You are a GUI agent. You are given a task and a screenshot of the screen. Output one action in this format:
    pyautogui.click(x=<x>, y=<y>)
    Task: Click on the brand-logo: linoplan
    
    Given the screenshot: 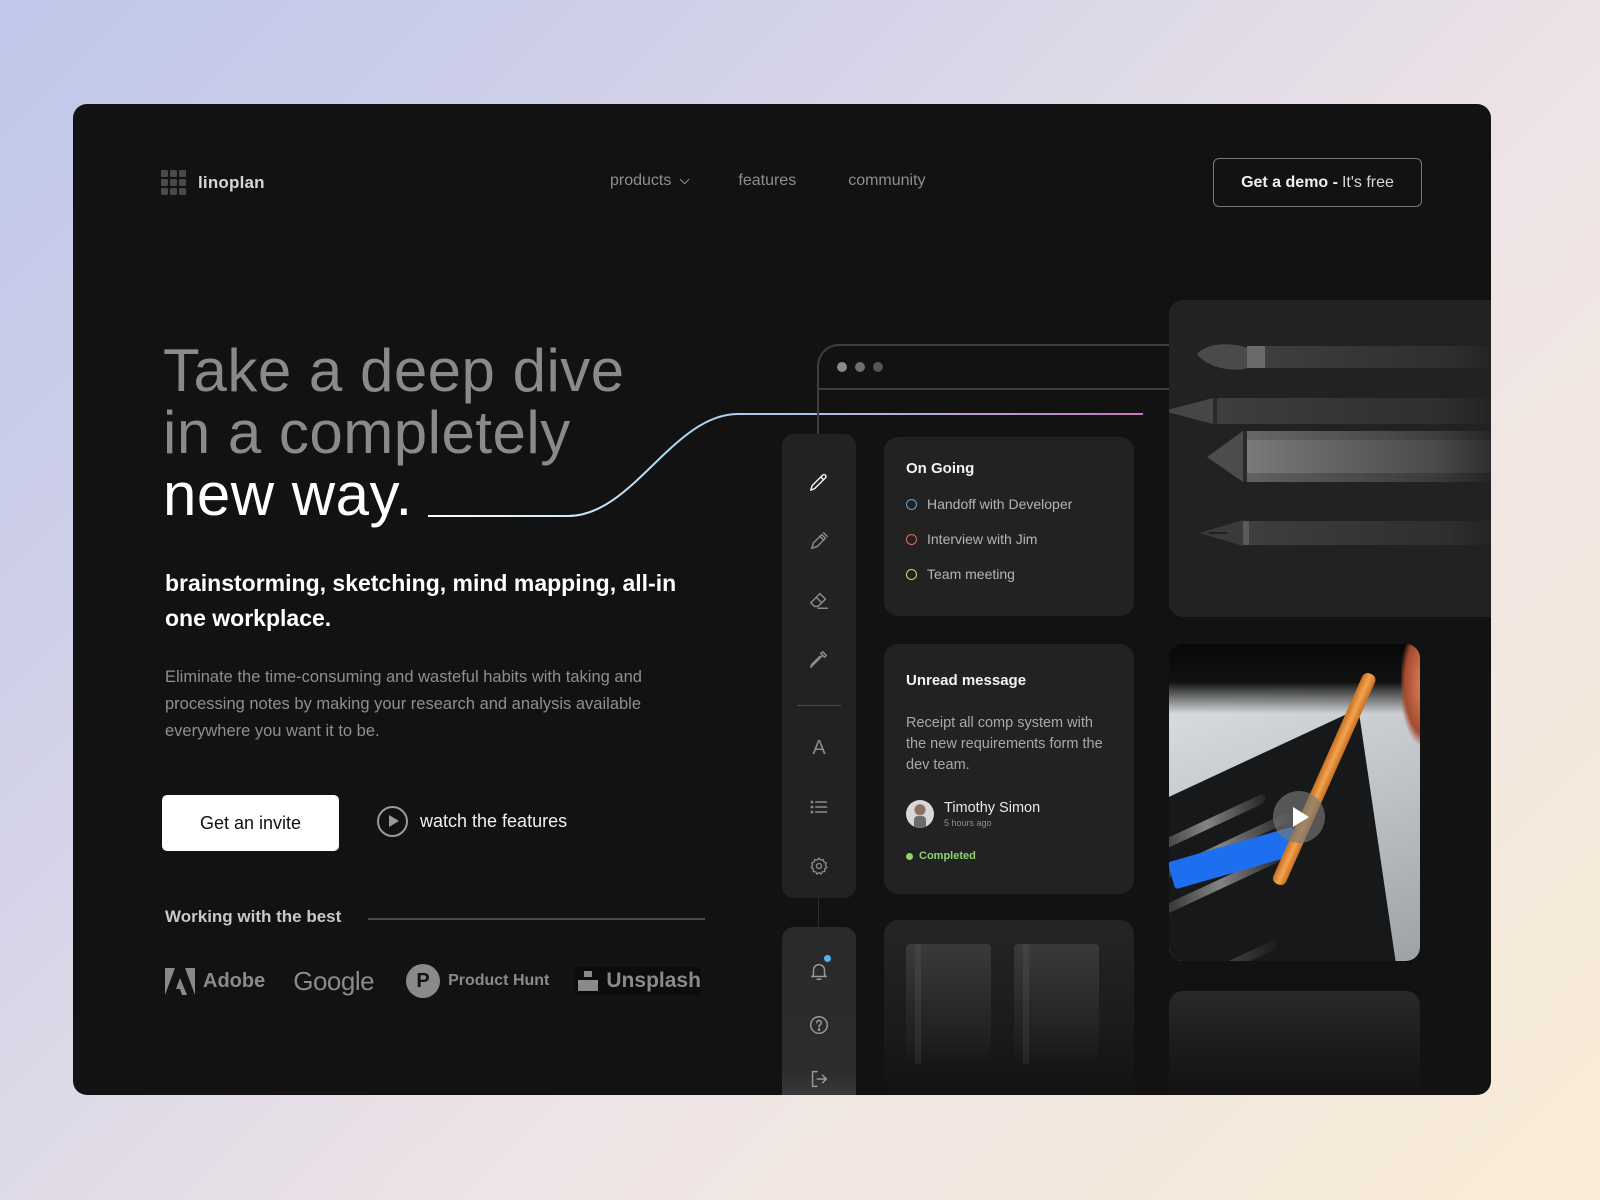 What is the action you would take?
    pyautogui.click(x=213, y=182)
    